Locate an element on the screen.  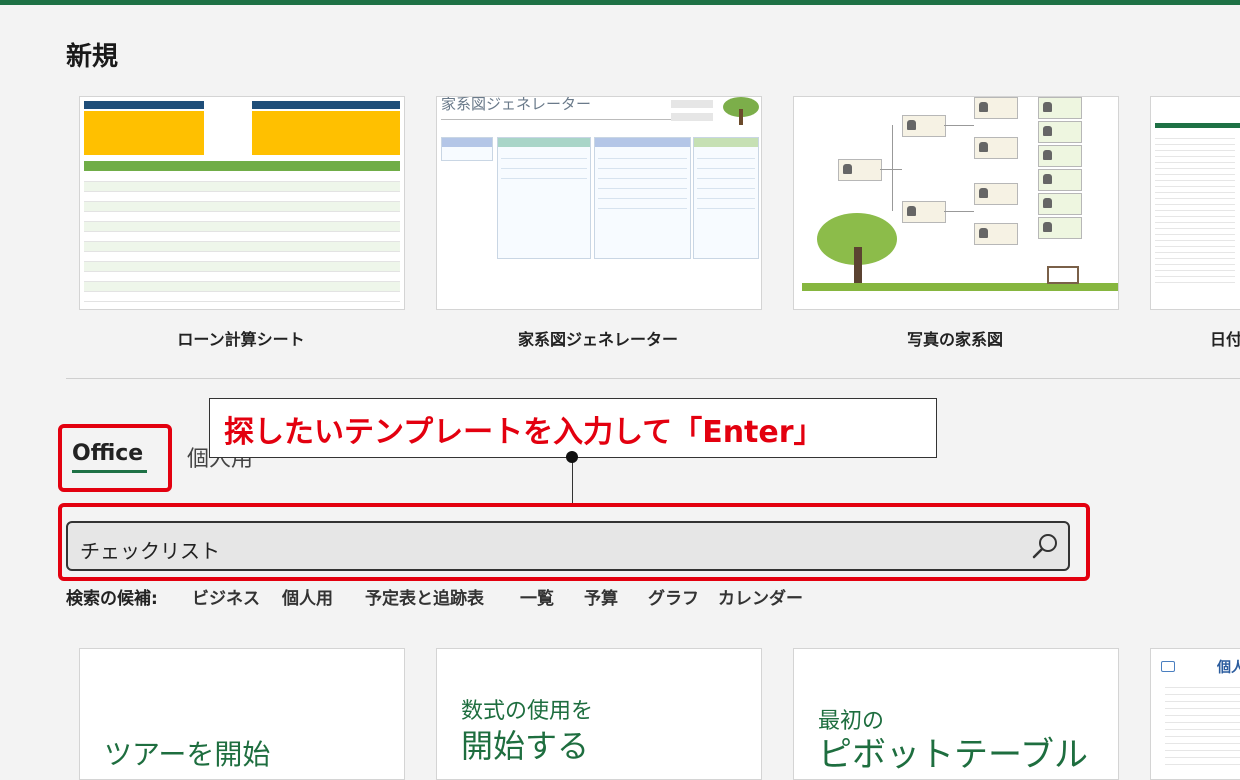
suggestions-label: 検索の候補: is located at coordinates (112, 599).